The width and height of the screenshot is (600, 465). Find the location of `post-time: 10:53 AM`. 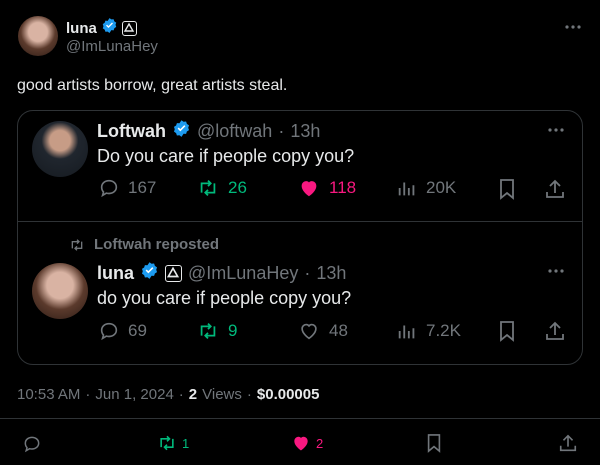

post-time: 10:53 AM is located at coordinates (48, 394).